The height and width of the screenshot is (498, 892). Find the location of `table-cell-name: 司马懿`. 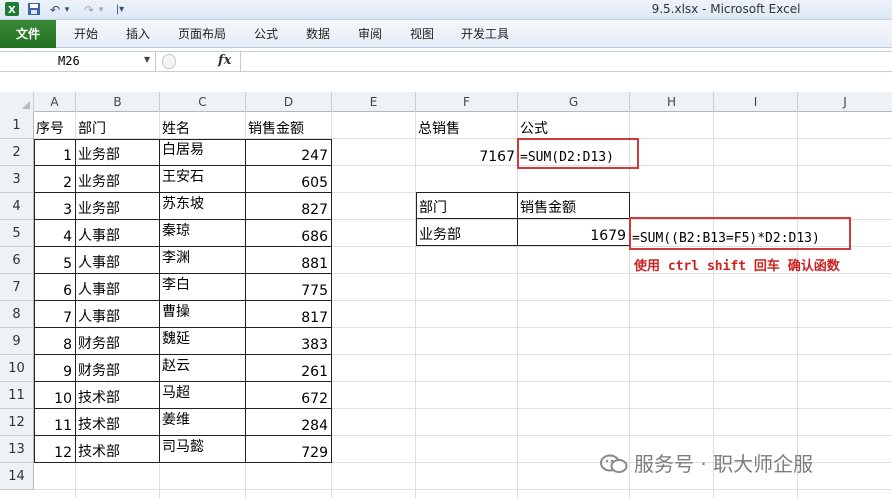

table-cell-name: 司马懿 is located at coordinates (203, 449).